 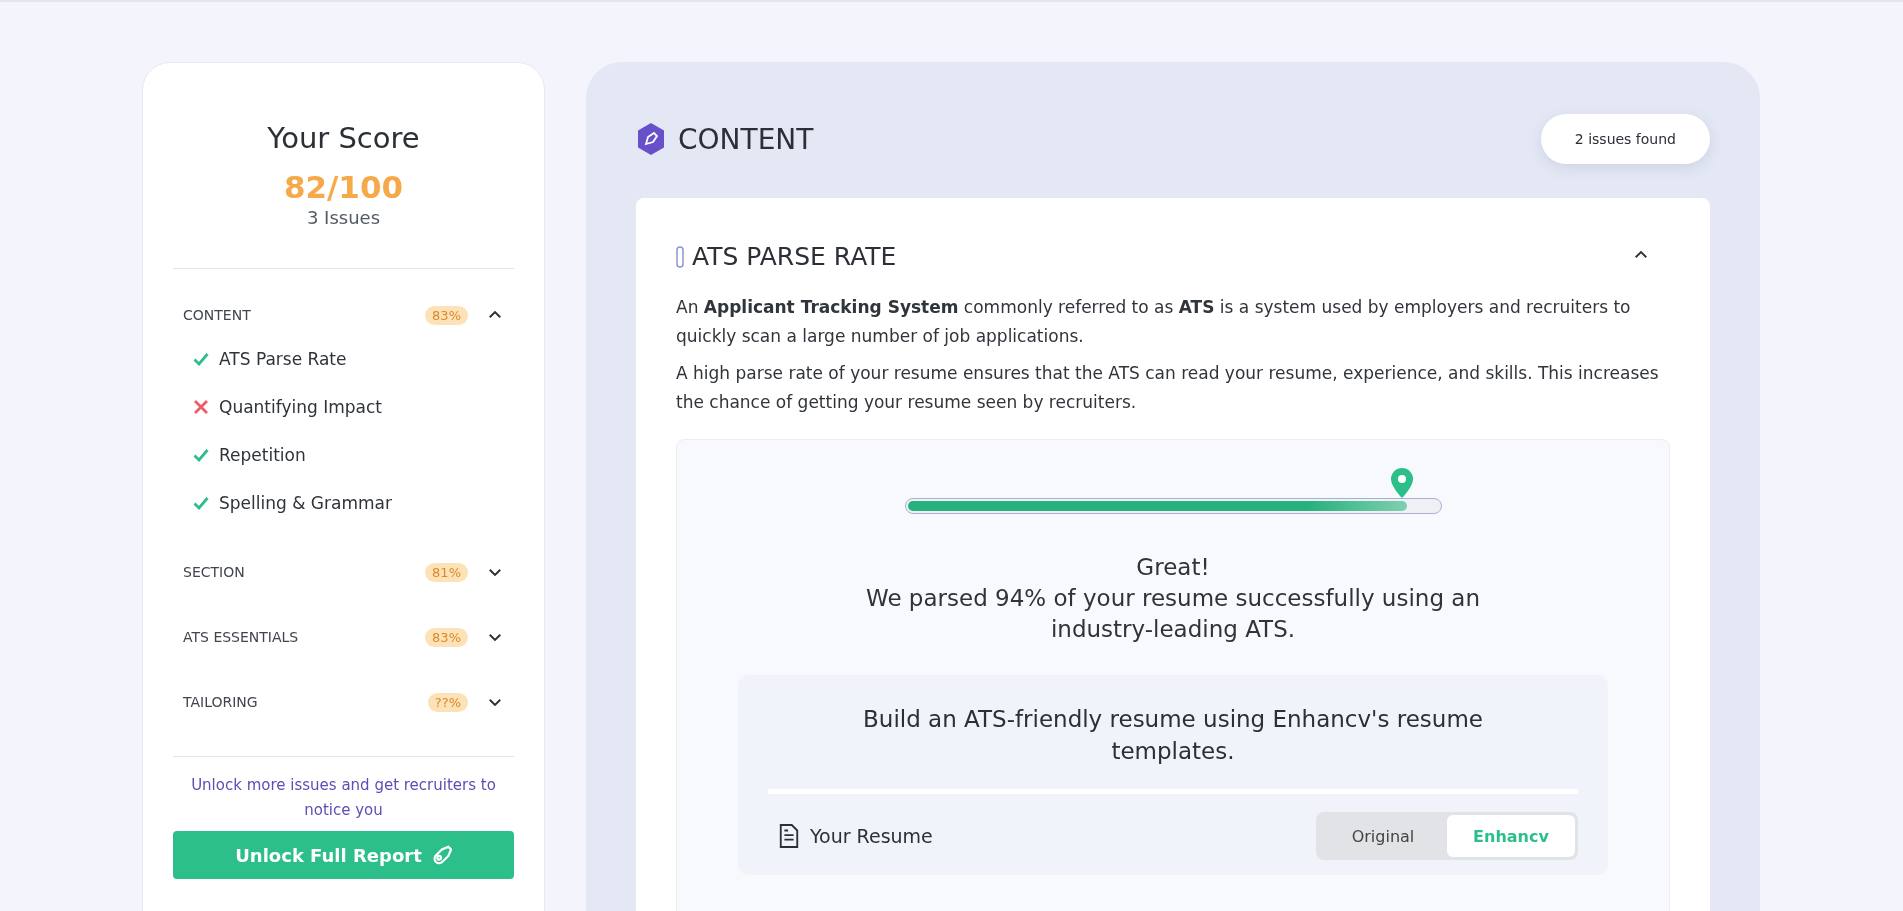 I want to click on pen-tool-icon, so click(x=651, y=139).